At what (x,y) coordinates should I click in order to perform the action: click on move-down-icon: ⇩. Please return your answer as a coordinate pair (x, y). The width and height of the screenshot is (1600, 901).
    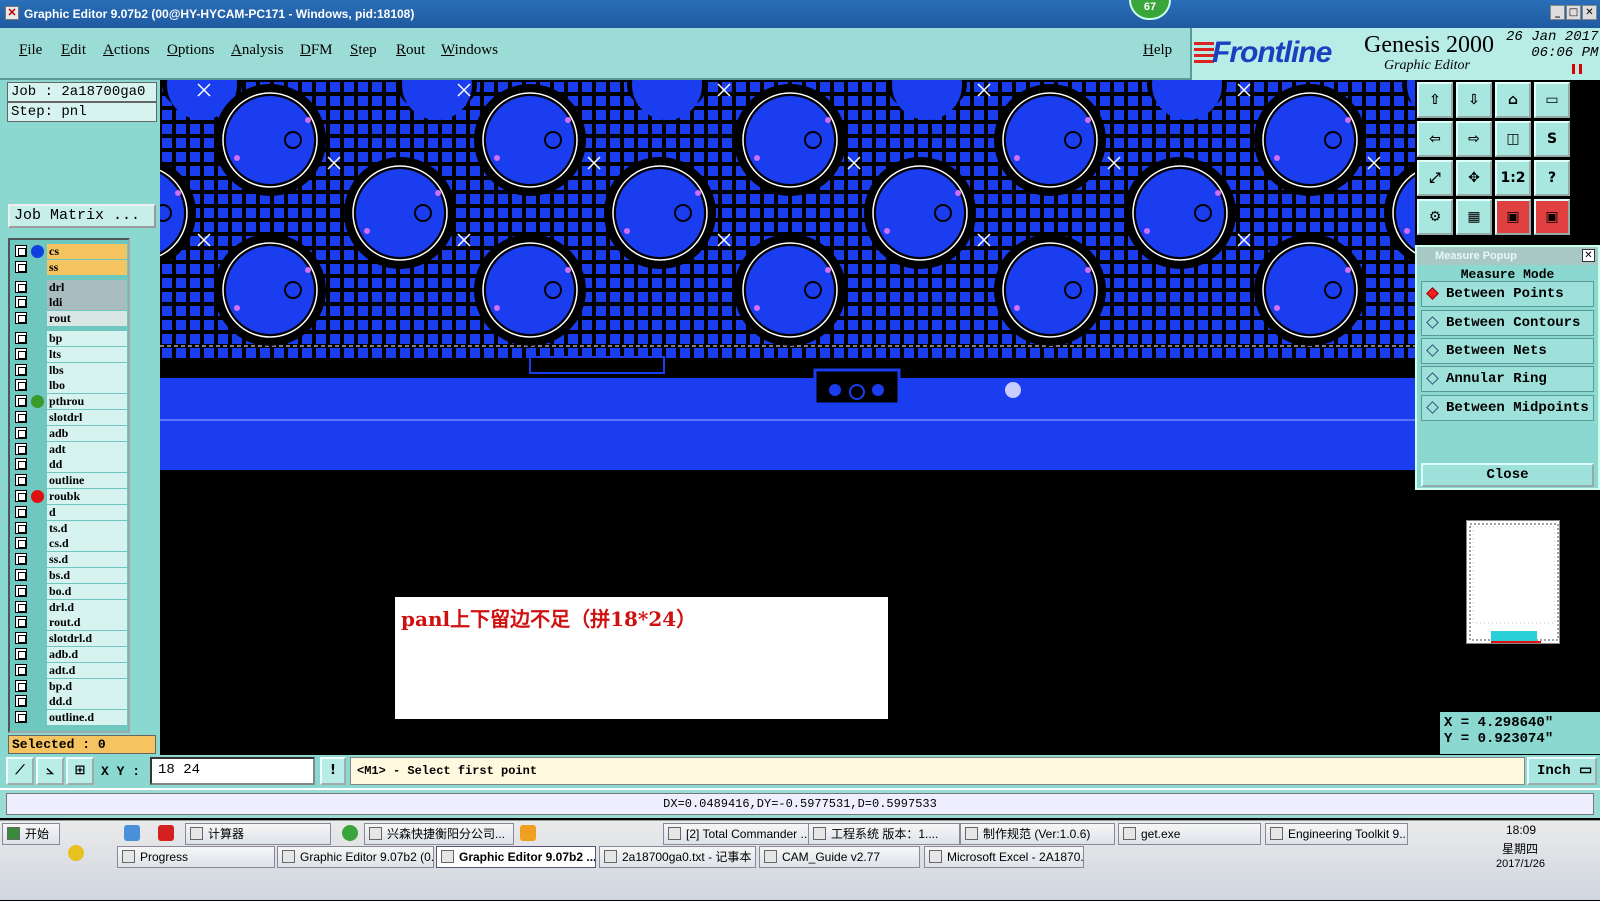
    Looking at the image, I should click on (1474, 100).